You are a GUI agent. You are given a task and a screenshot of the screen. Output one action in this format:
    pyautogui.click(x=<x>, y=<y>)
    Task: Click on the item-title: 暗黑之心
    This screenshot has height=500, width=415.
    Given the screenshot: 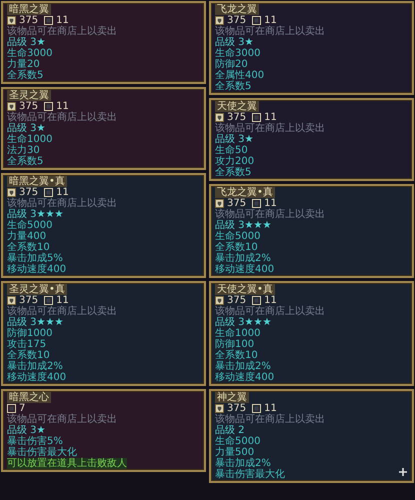 What is the action you would take?
    pyautogui.click(x=29, y=397)
    